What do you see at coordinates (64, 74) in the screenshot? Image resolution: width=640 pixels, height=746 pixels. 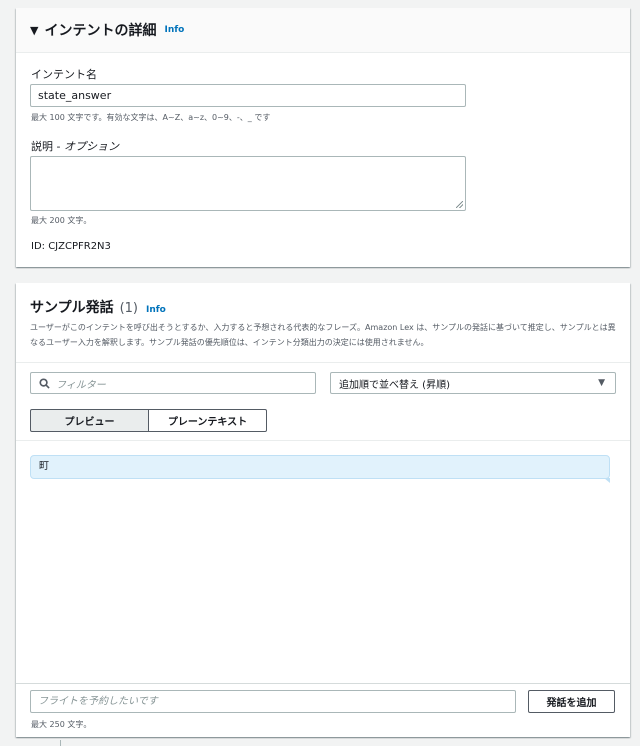 I see `intent-name-label: インテント名` at bounding box center [64, 74].